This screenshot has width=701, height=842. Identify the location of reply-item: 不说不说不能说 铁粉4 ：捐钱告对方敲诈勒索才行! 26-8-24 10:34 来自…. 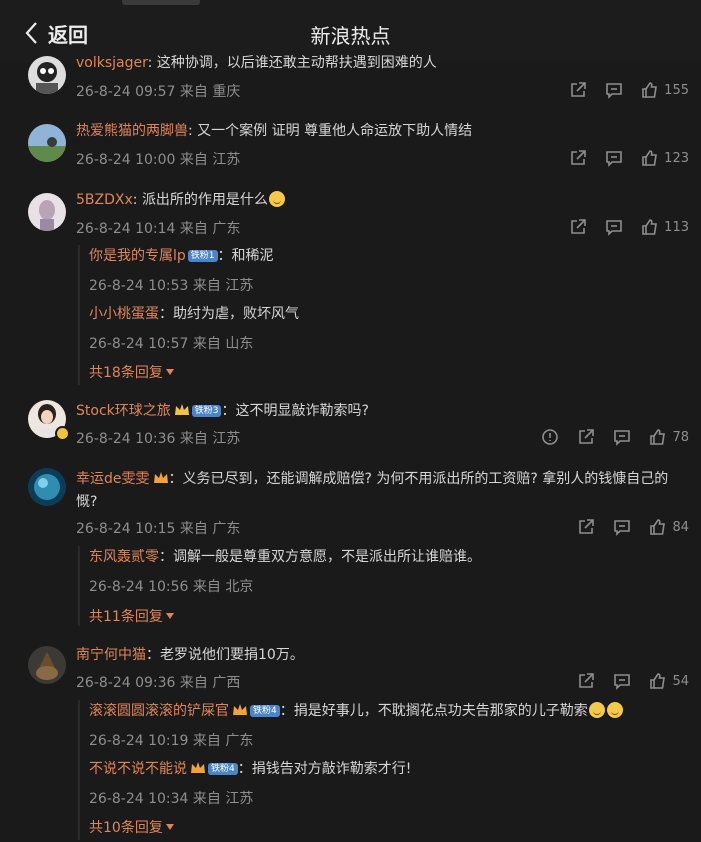
(388, 783).